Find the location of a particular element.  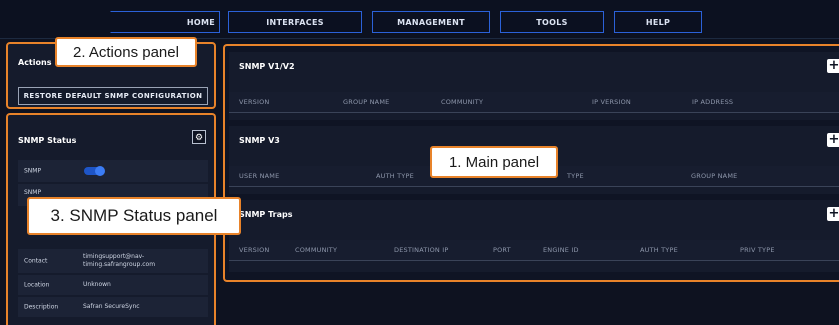

column-header: PRIV TYPE is located at coordinates (757, 250).